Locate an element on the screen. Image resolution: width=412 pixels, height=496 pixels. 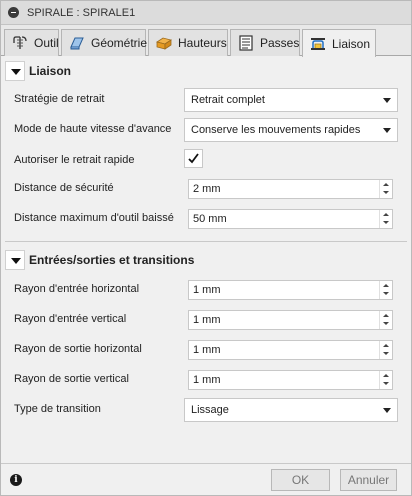
linking-icon is located at coordinates (318, 44).